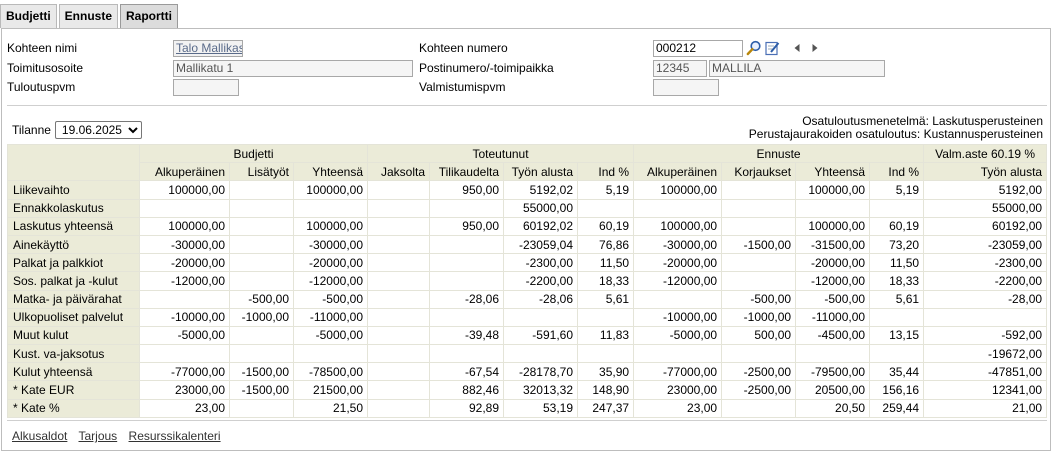 This screenshot has width=1057, height=457. I want to click on tab-raportti: Raportti, so click(149, 16).